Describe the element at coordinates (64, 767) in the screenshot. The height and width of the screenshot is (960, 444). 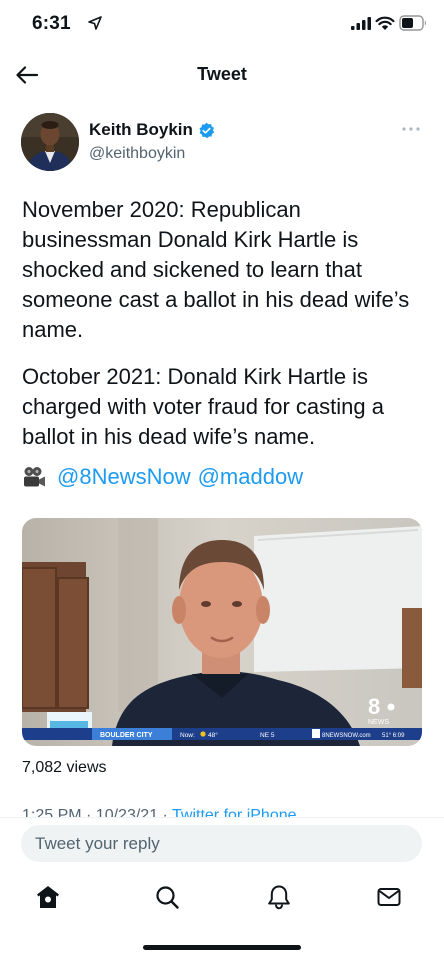
I see `view-count: 7,082 views` at that location.